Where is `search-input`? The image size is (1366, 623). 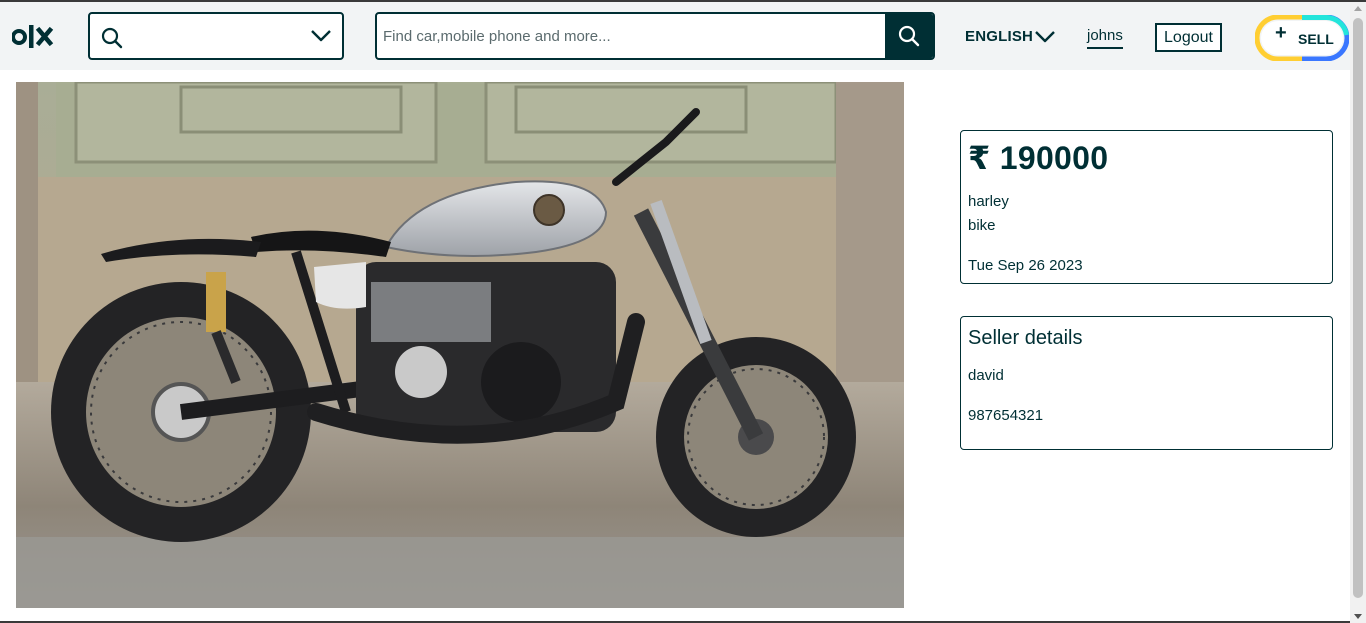 search-input is located at coordinates (631, 36).